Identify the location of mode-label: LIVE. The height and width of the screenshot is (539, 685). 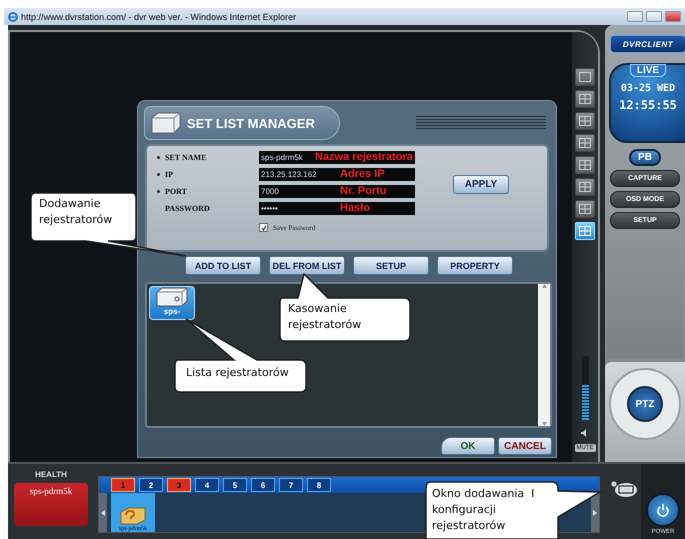
(648, 70).